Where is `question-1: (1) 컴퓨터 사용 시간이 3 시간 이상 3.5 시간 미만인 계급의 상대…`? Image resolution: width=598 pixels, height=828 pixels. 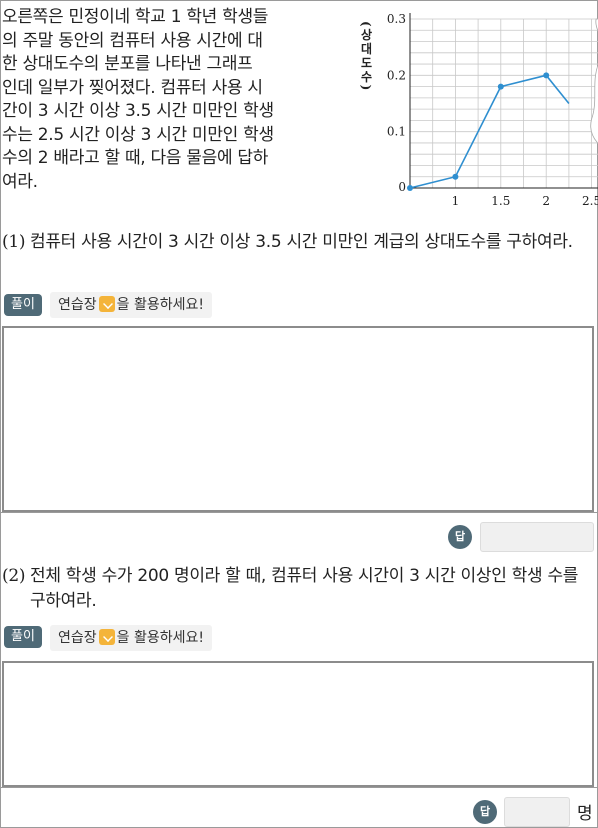
question-1: (1) 컴퓨터 사용 시간이 3 시간 이상 3.5 시간 미만인 계급의 상대… is located at coordinates (299, 256).